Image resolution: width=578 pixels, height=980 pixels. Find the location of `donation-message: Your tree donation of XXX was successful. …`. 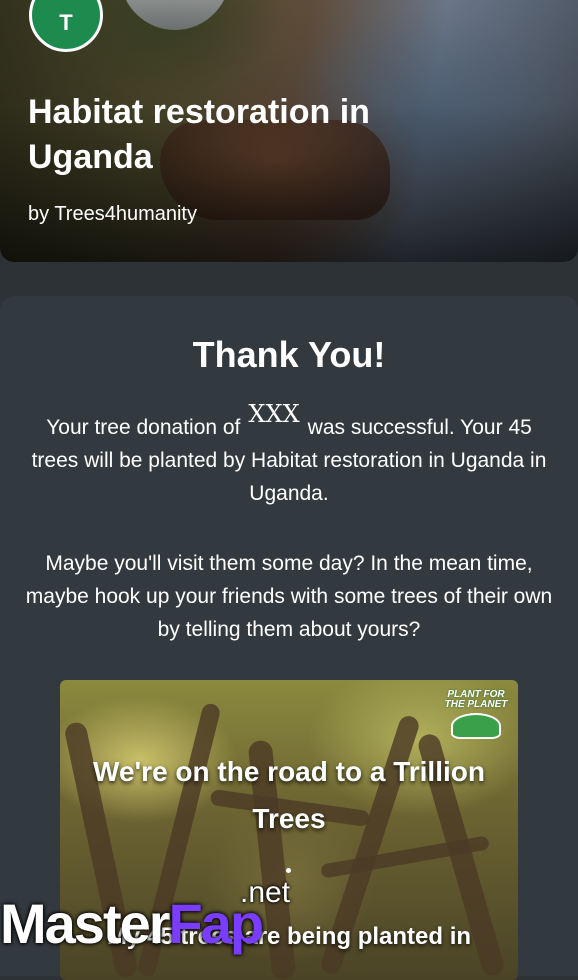

donation-message: Your tree donation of XXX was successful. … is located at coordinates (289, 455).